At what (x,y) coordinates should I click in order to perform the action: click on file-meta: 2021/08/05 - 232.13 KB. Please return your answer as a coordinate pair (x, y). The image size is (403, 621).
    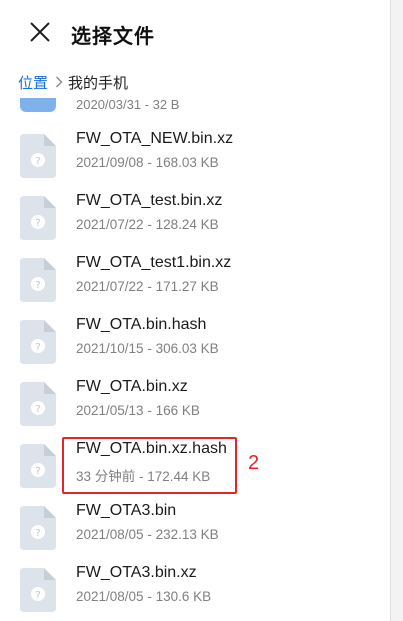
    Looking at the image, I should click on (147, 534).